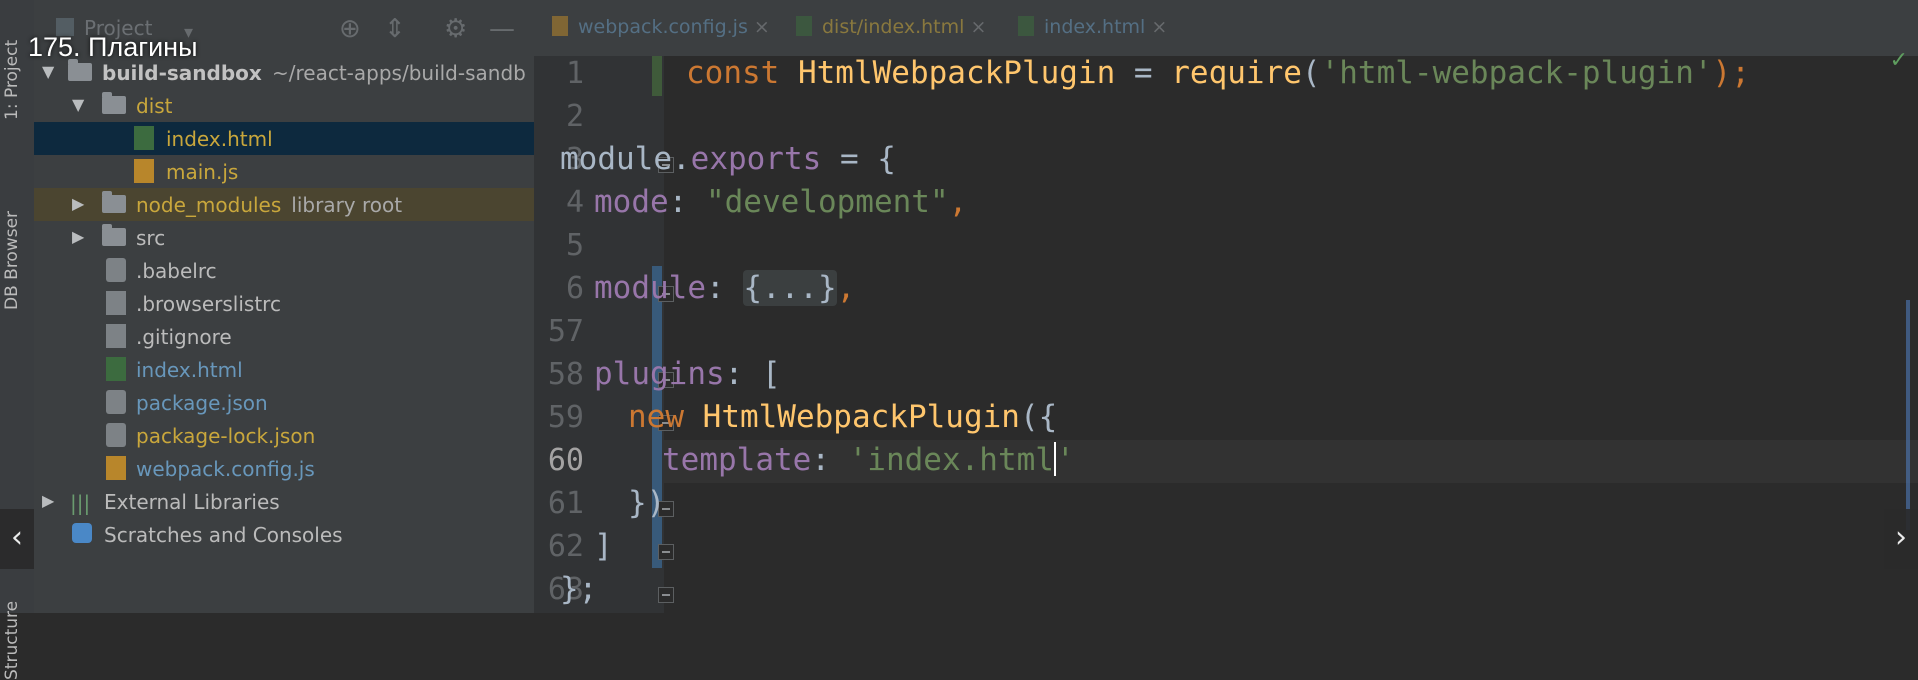 Image resolution: width=1918 pixels, height=680 pixels. Describe the element at coordinates (80, 503) in the screenshot. I see `libraries-icon: |||` at that location.